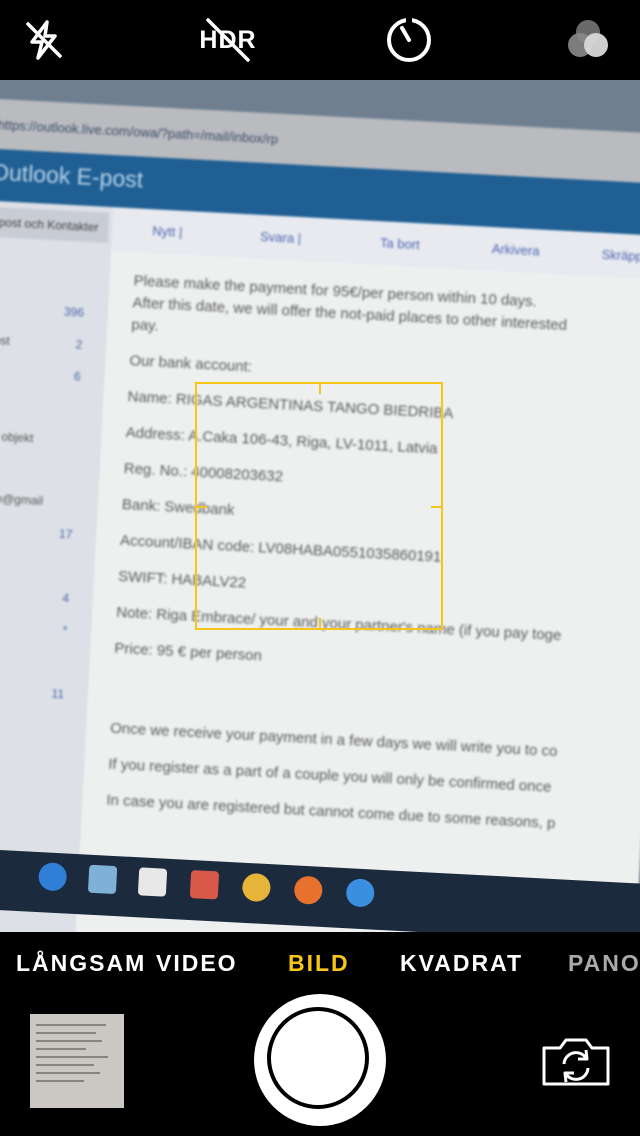 The width and height of the screenshot is (640, 1136). What do you see at coordinates (44, 40) in the screenshot?
I see `flash-off-icon` at bounding box center [44, 40].